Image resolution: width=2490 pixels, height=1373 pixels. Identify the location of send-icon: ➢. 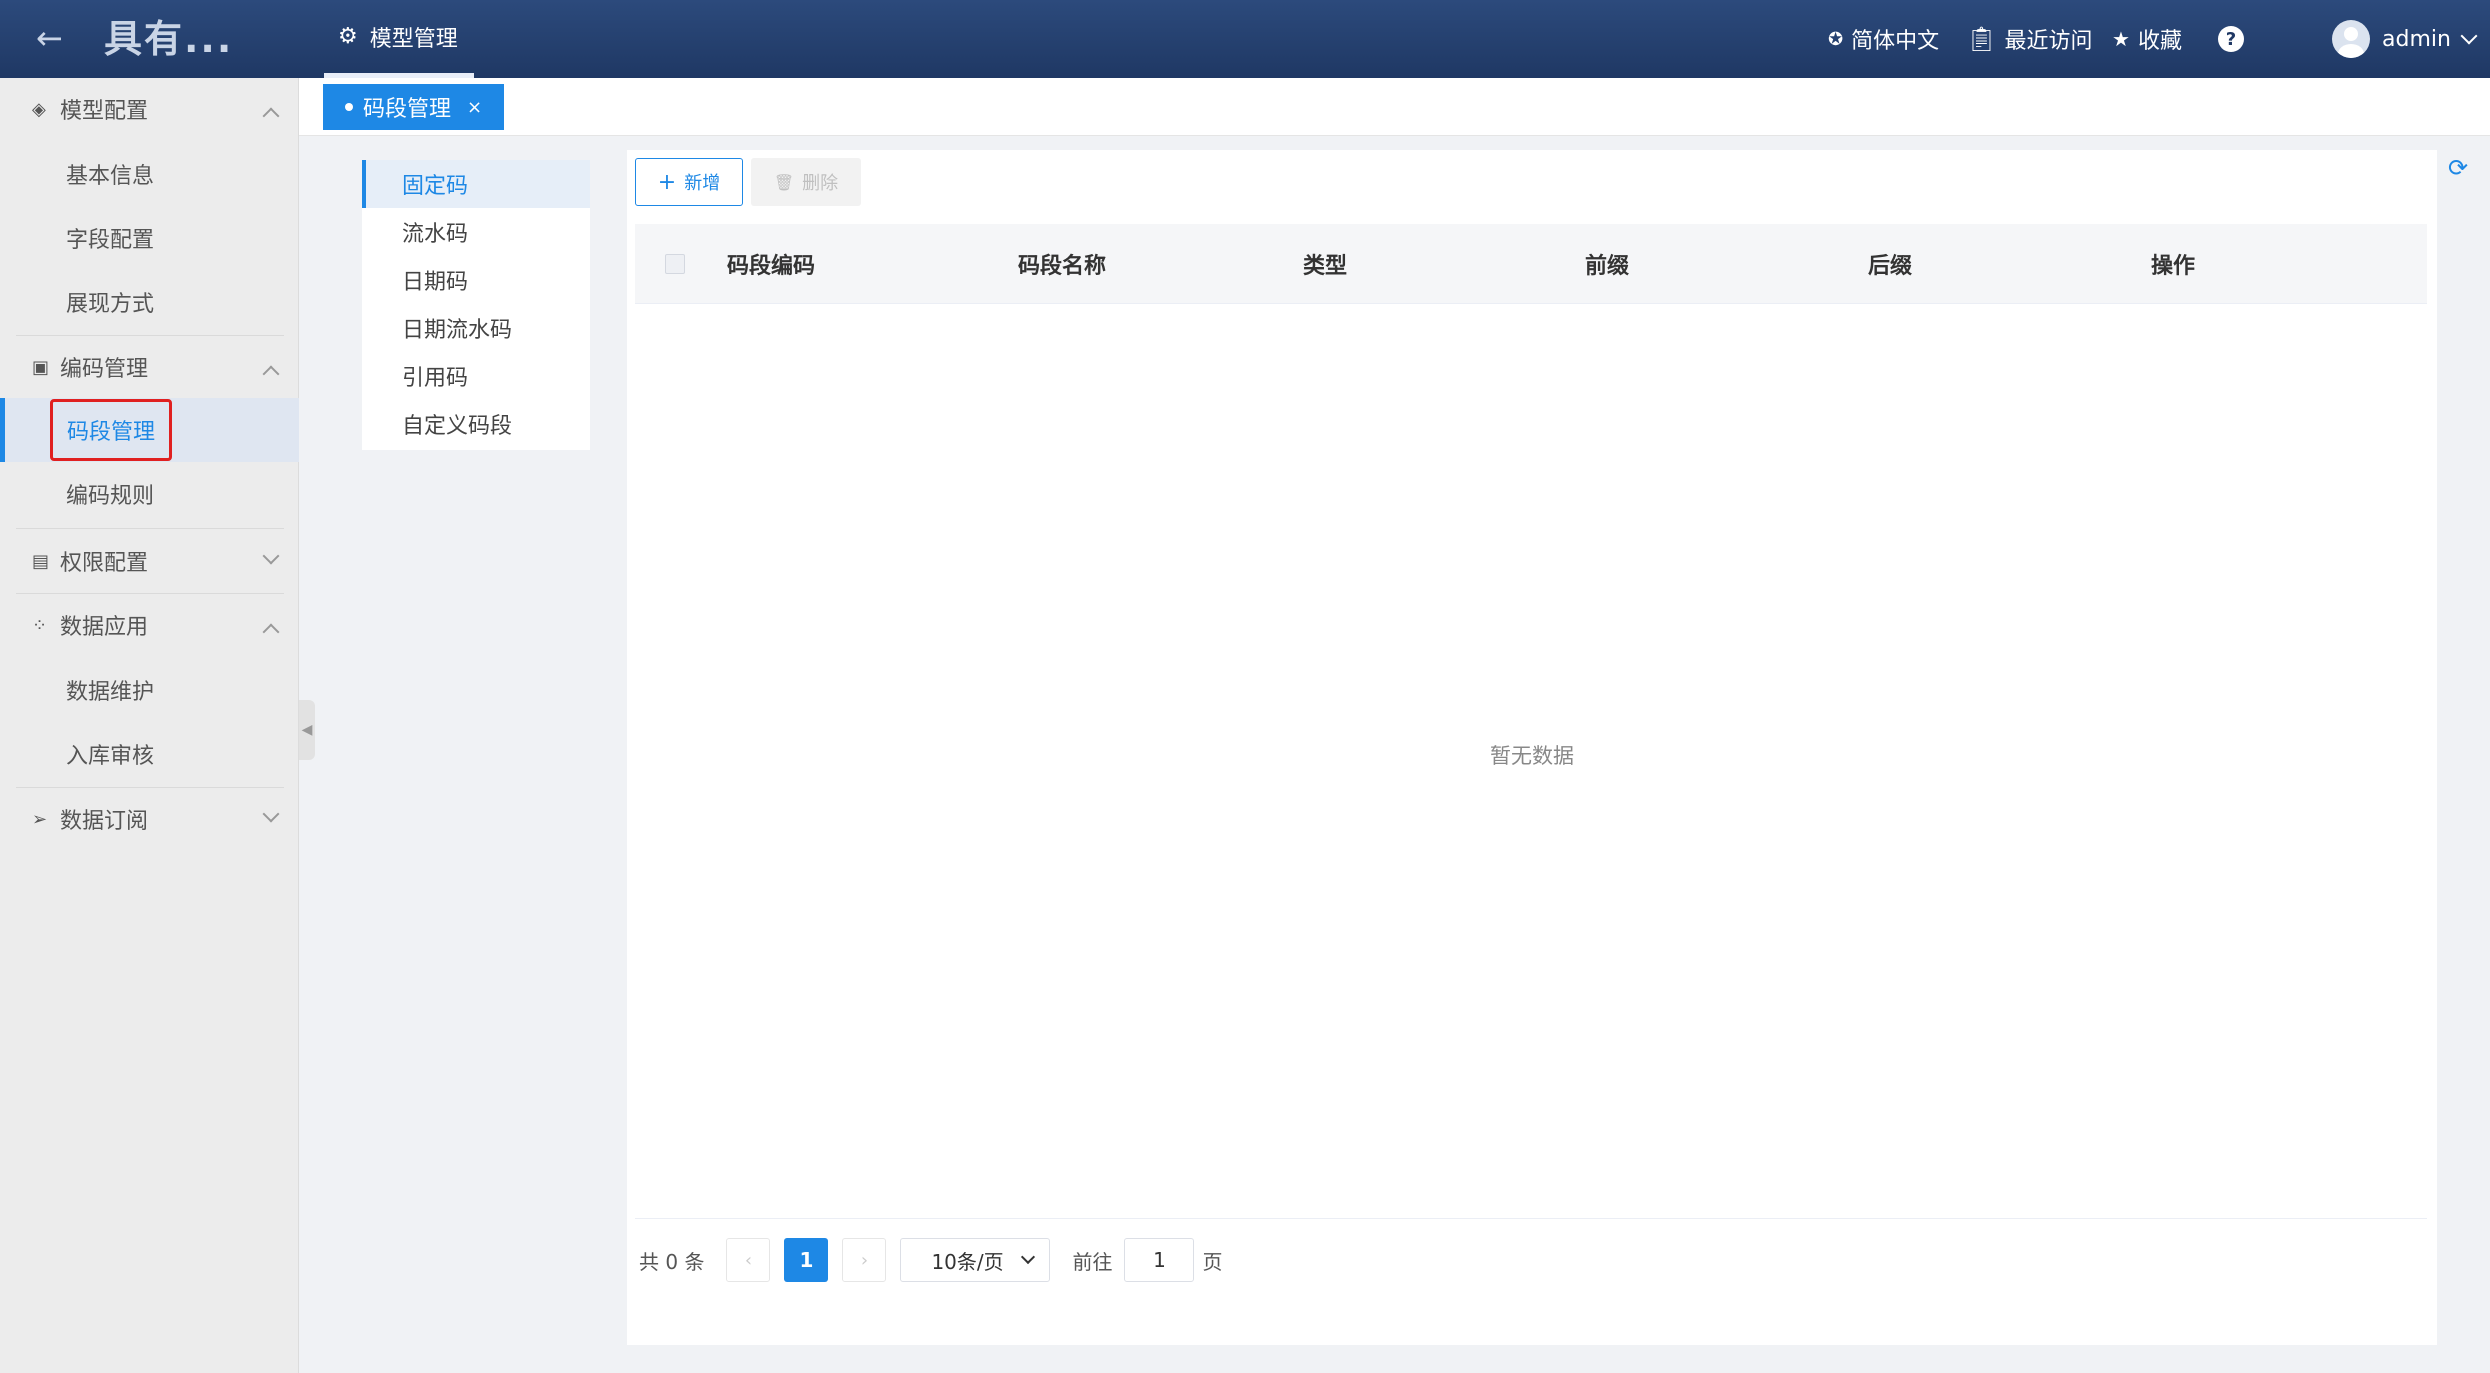
(40, 819).